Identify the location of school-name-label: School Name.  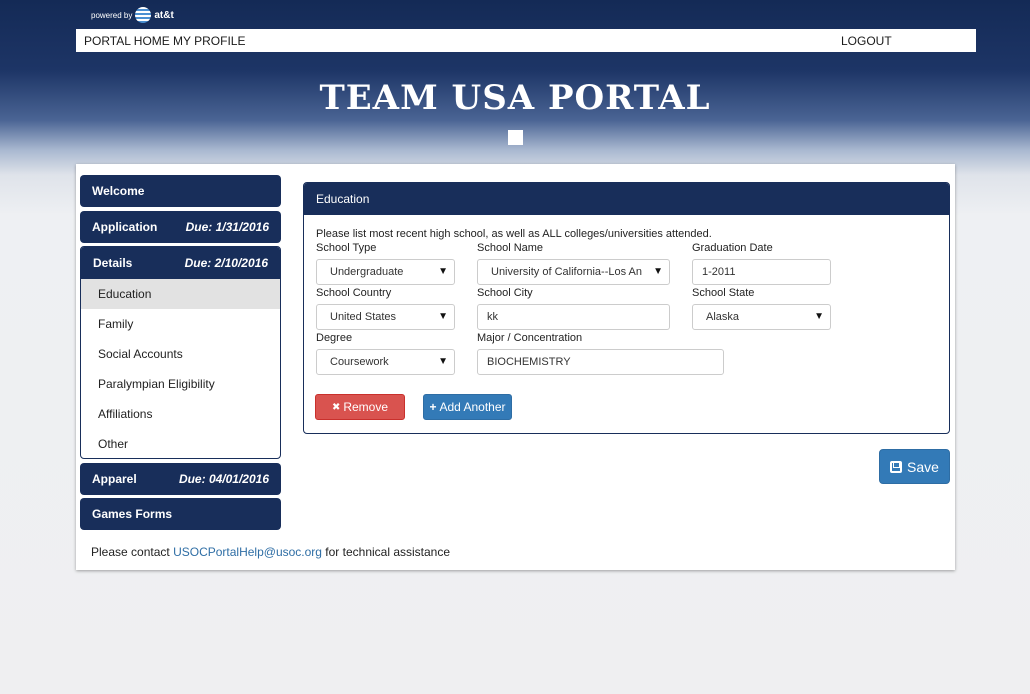
(510, 248).